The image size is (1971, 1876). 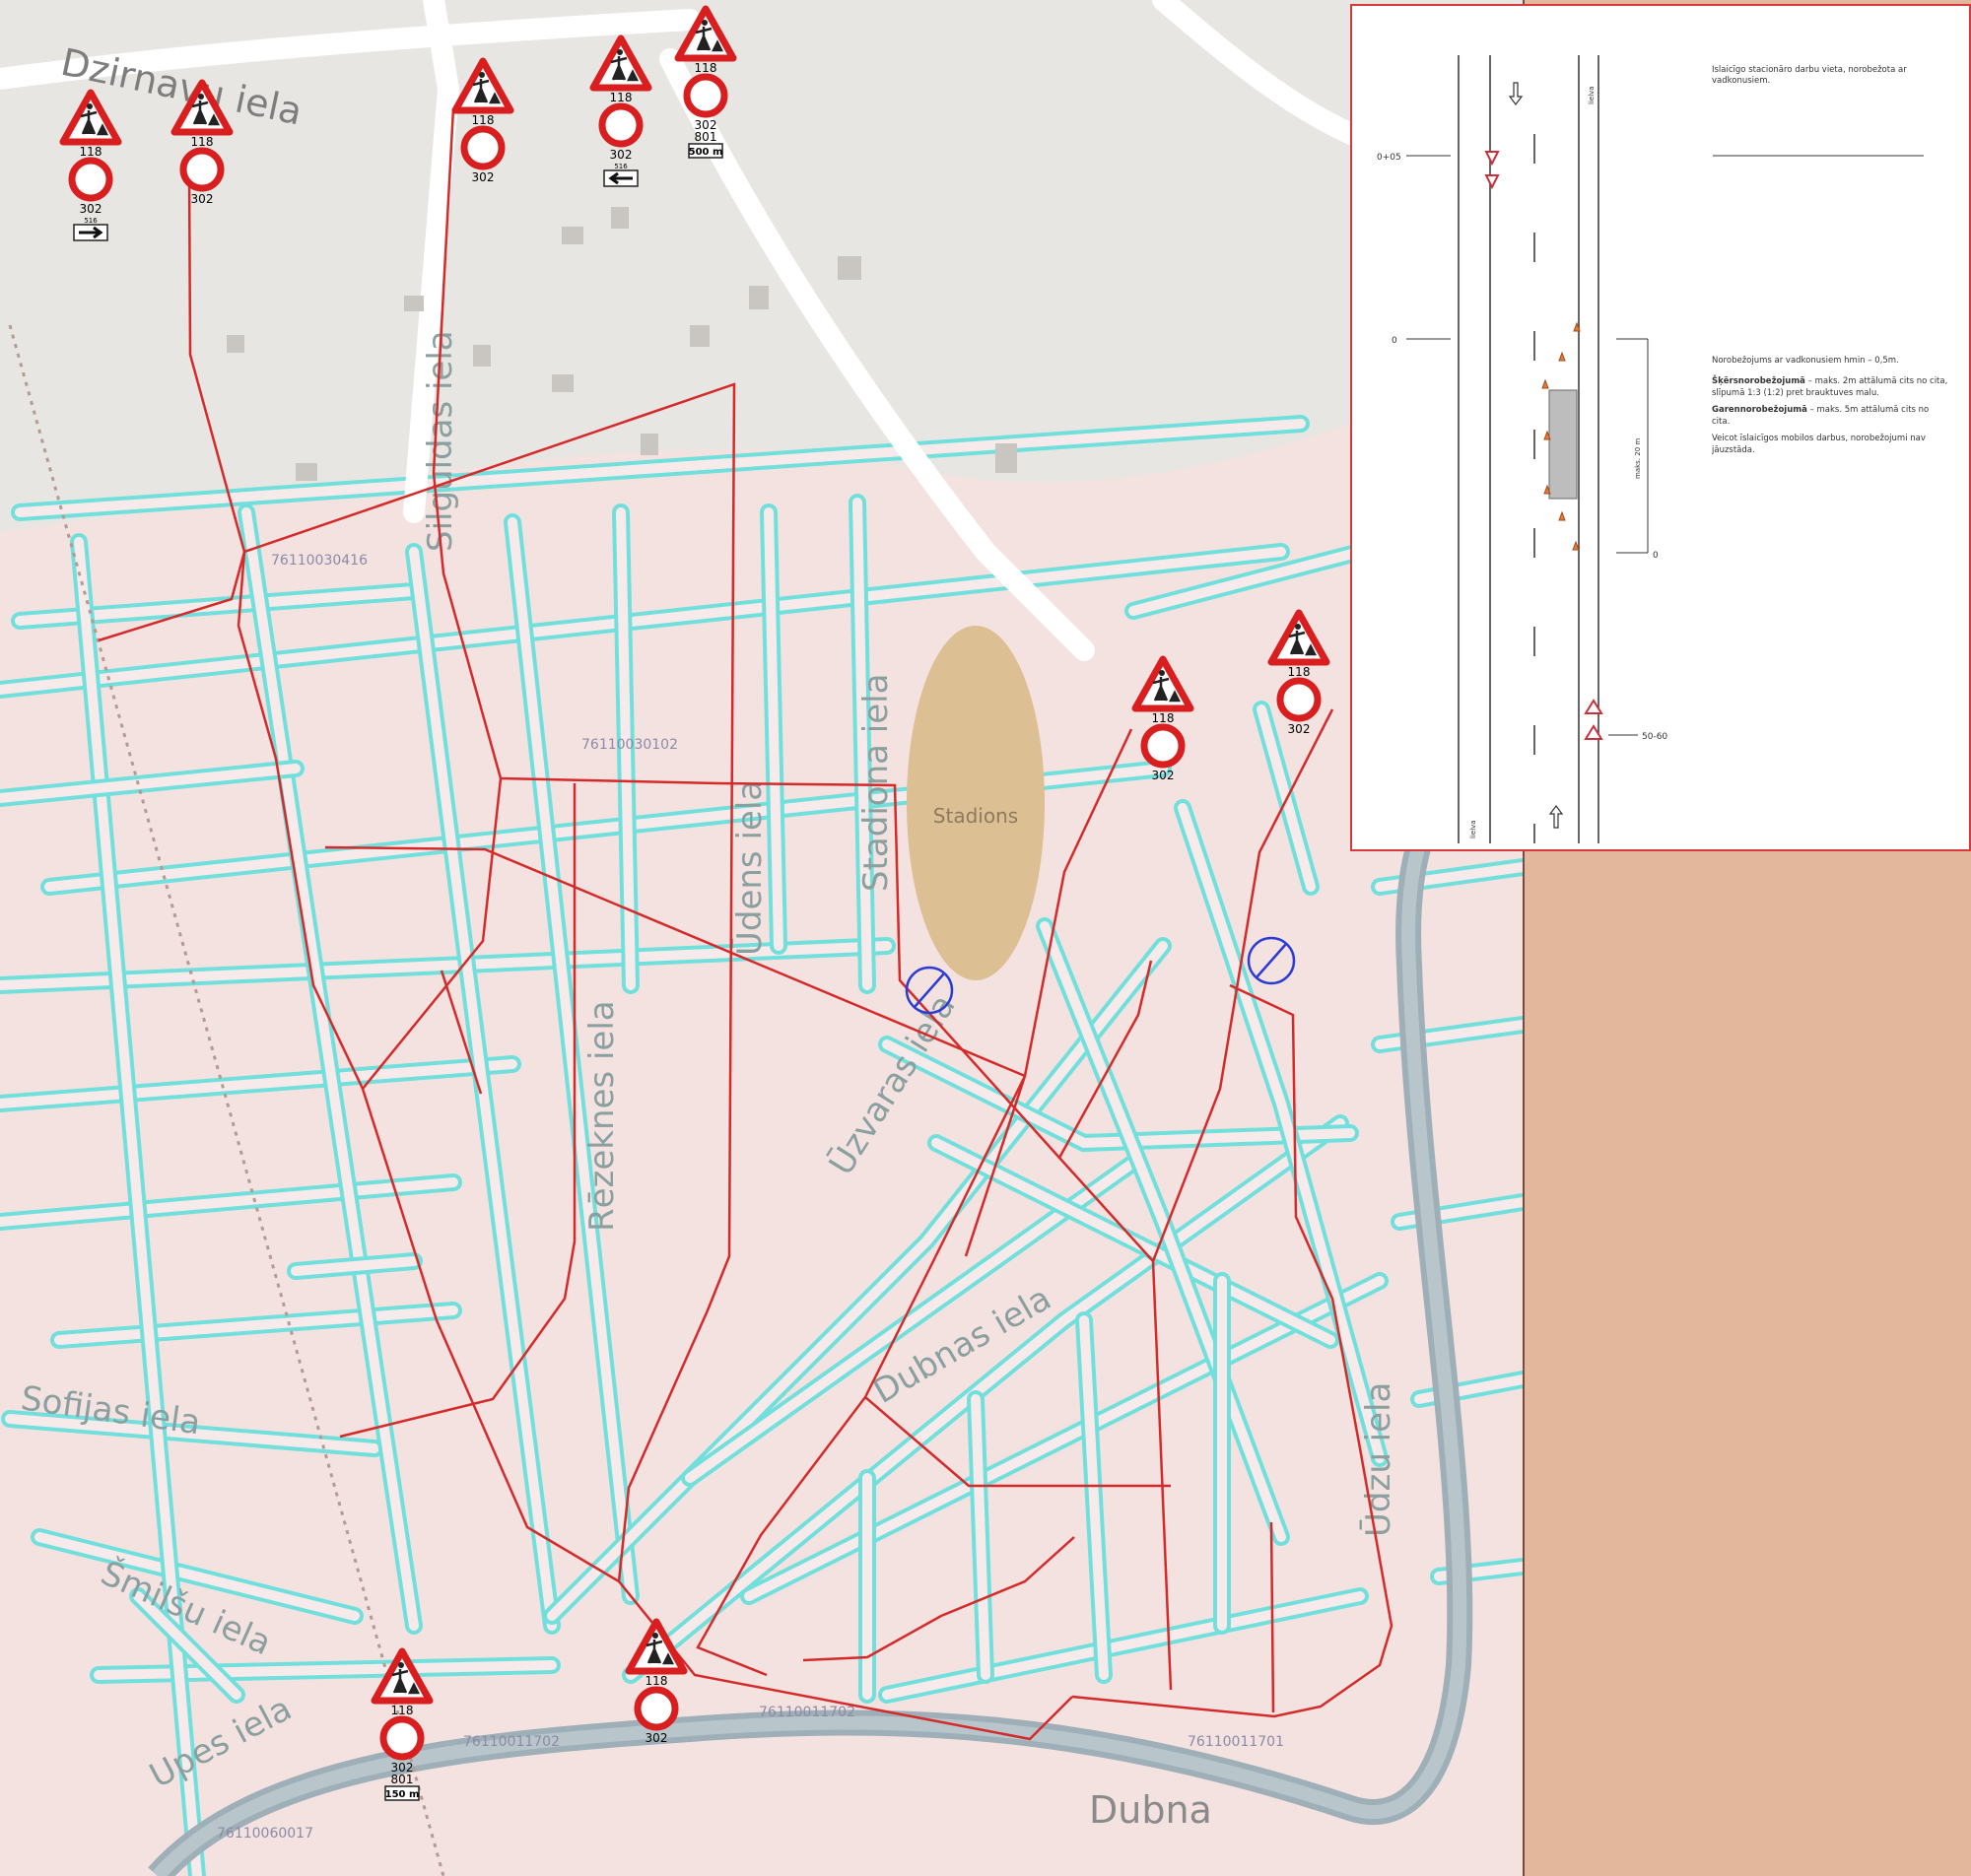 I want to click on stadium-label: Stadions, so click(x=975, y=816).